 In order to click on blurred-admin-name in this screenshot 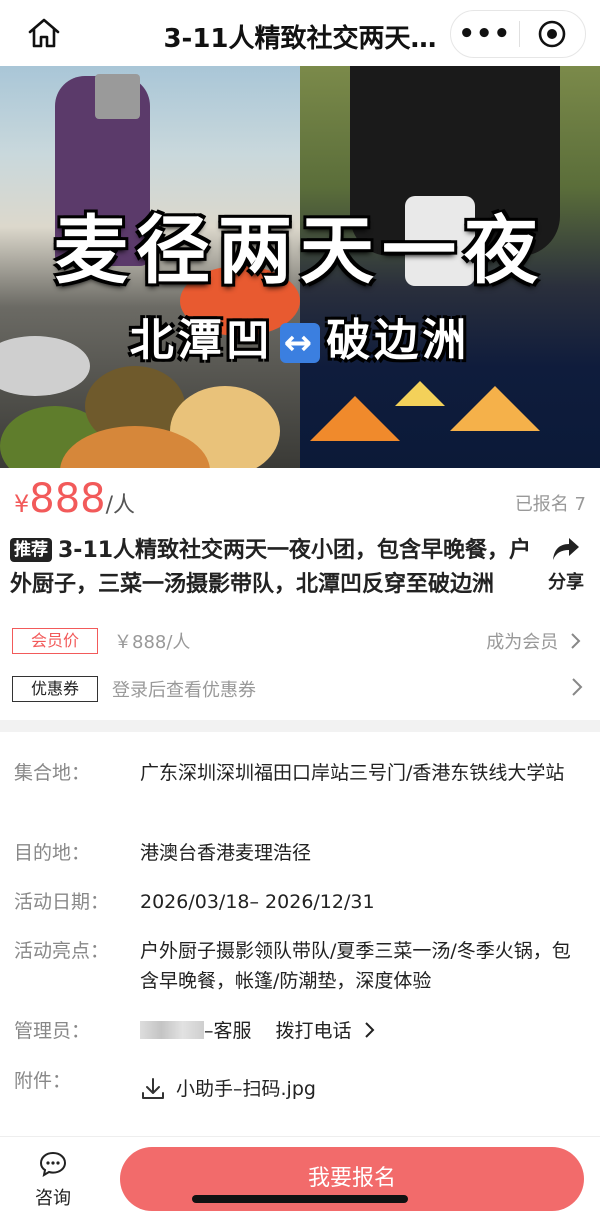, I will do `click(172, 1030)`.